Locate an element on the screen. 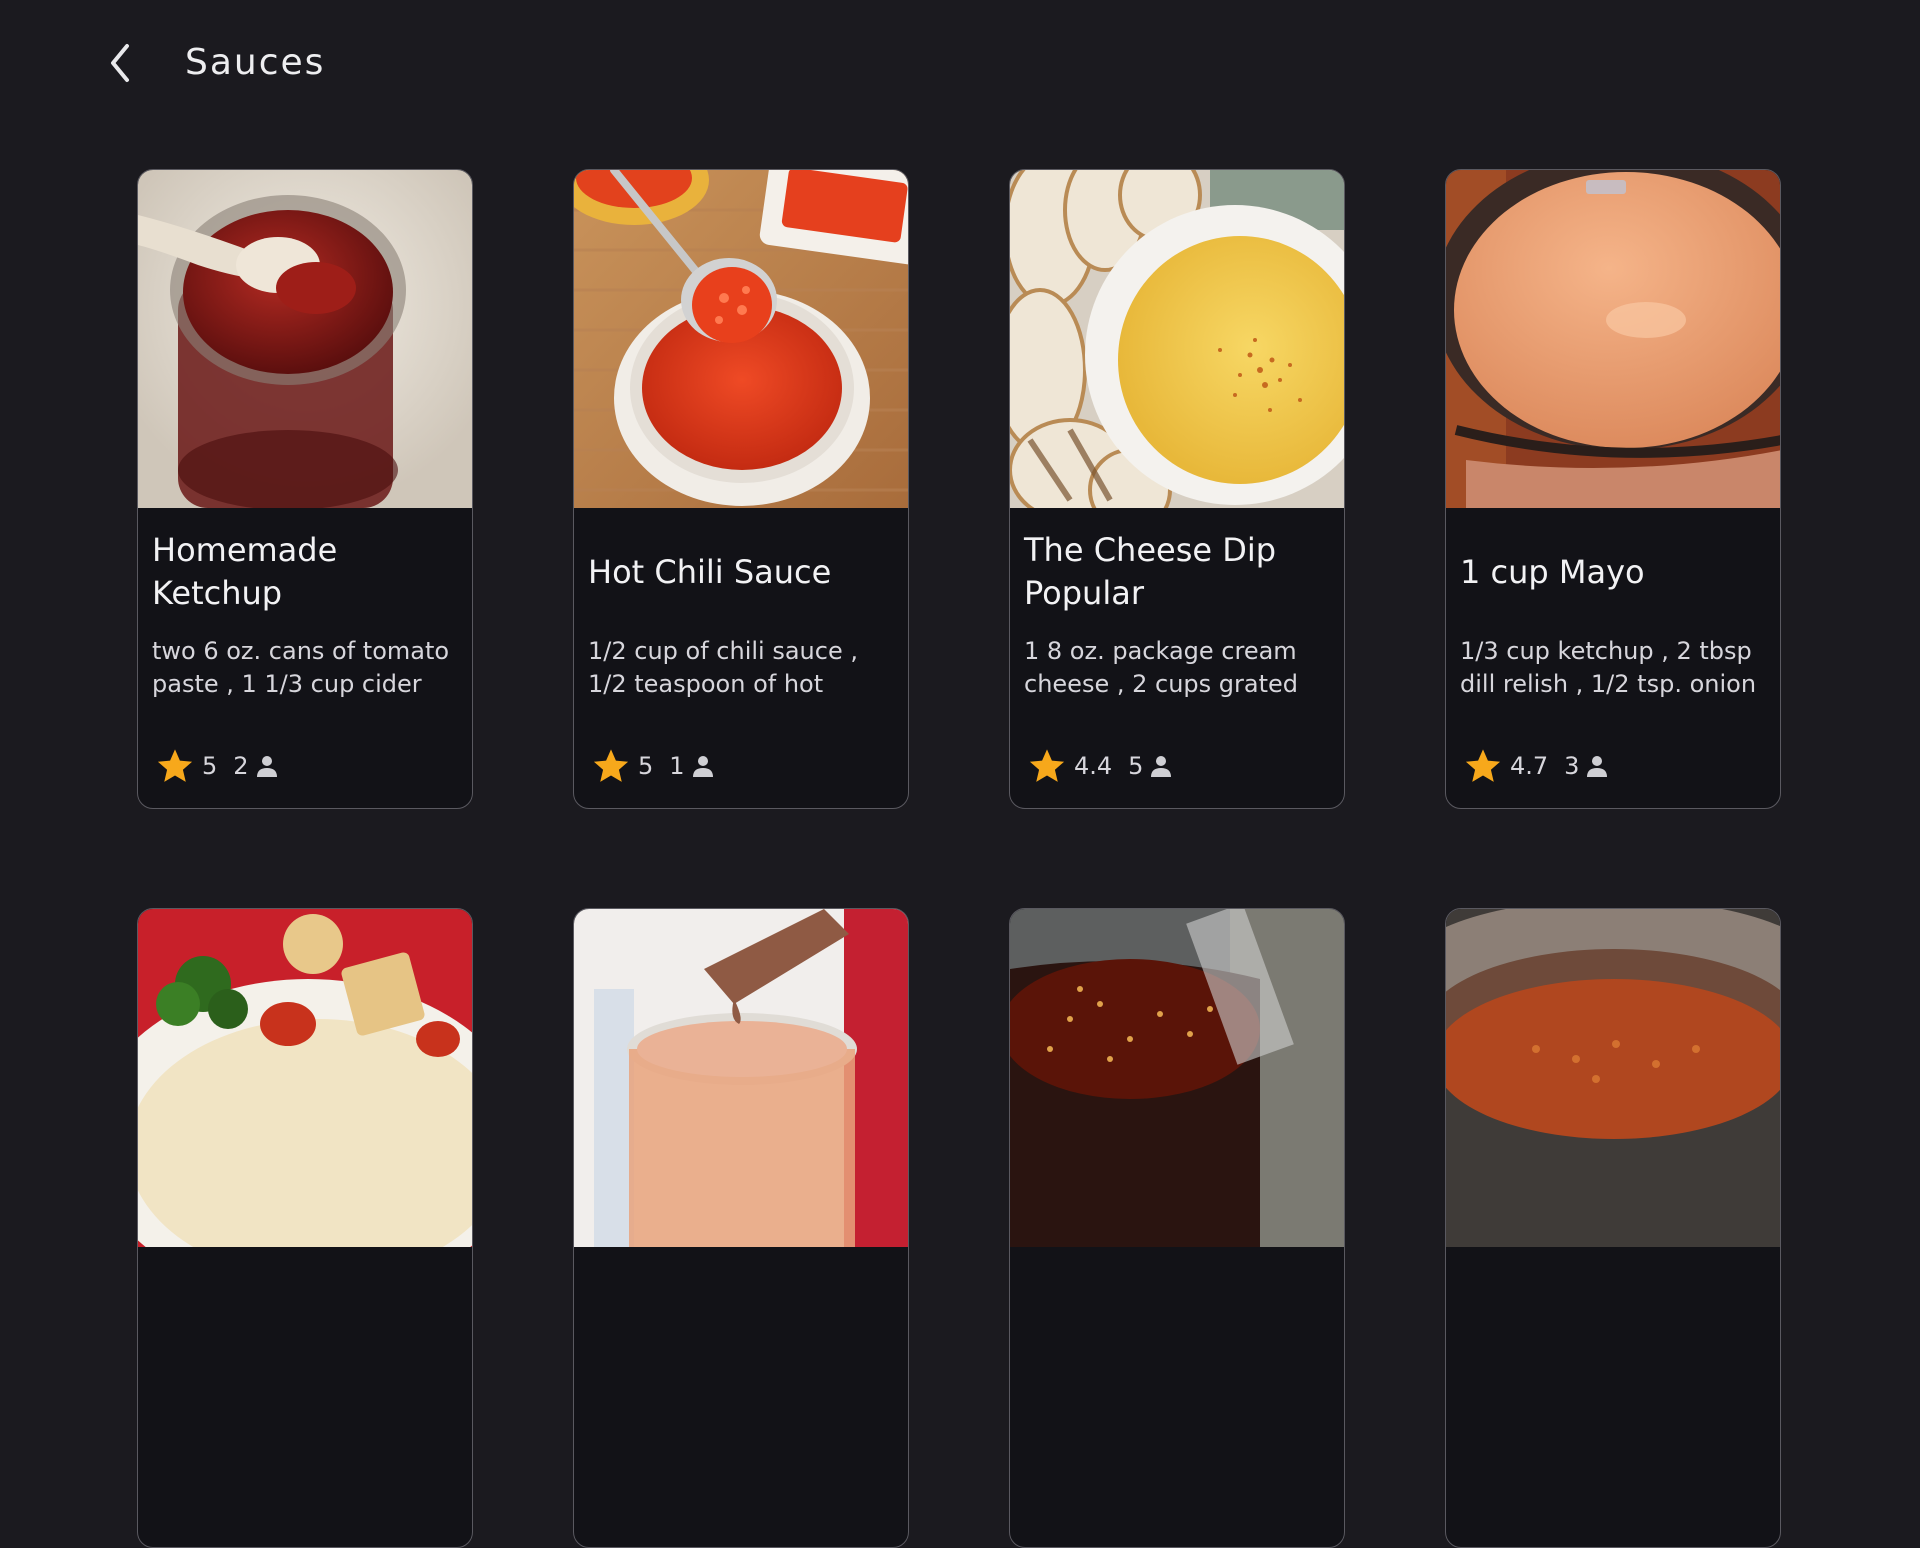 The height and width of the screenshot is (1548, 1920). review-count: 3 is located at coordinates (1572, 766).